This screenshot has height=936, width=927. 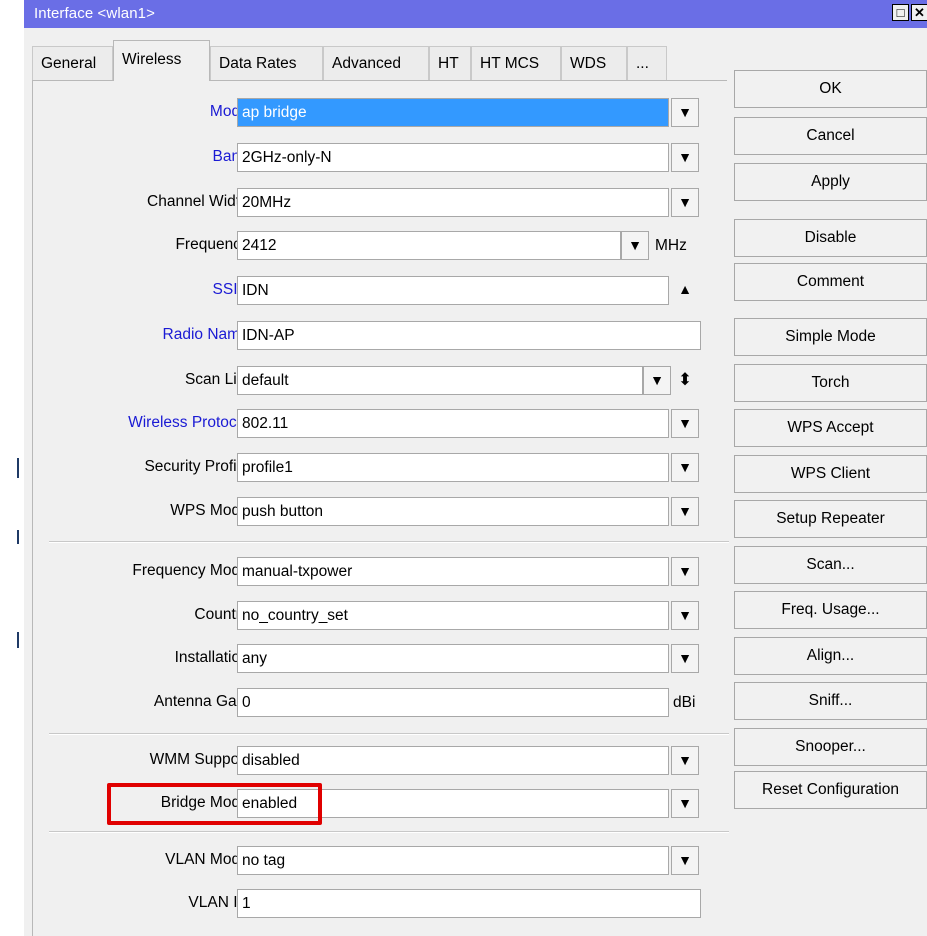 What do you see at coordinates (190, 422) in the screenshot?
I see `wireless-protocol-label: Wireless Protocol:` at bounding box center [190, 422].